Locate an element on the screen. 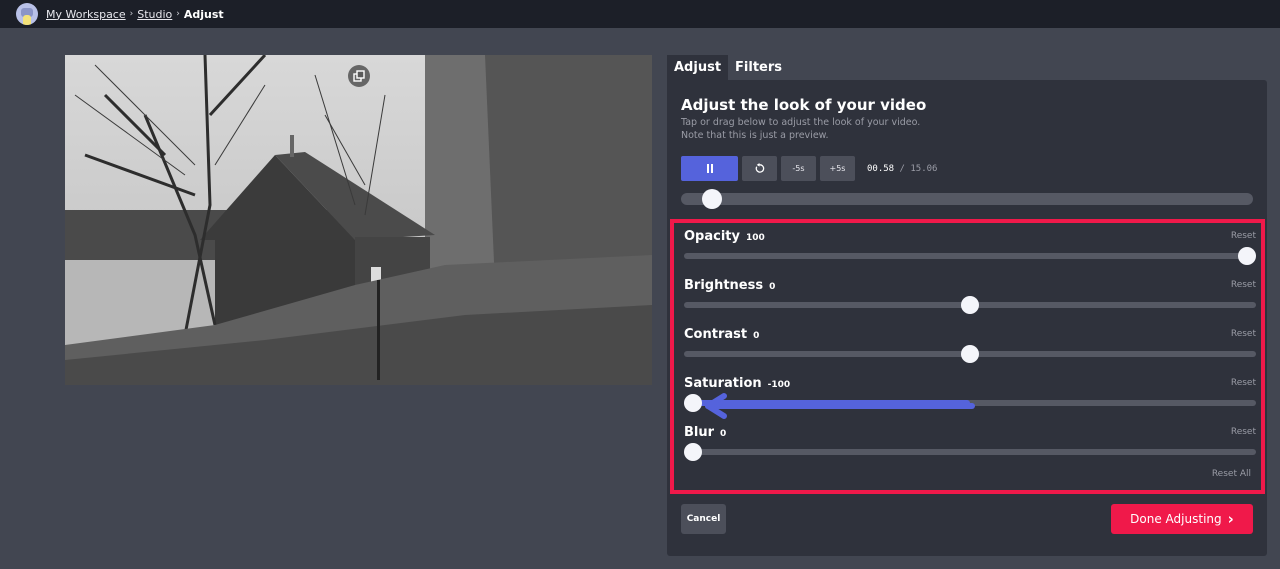  adjust-name: Brightness is located at coordinates (724, 285).